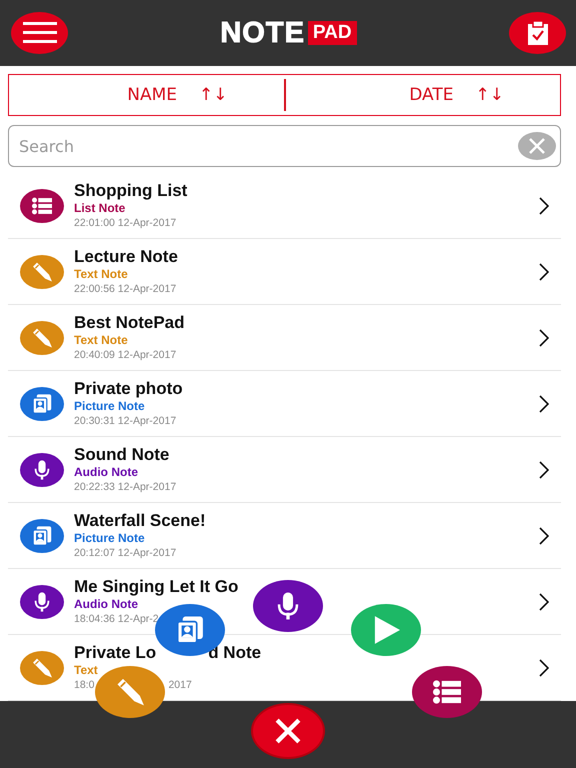  What do you see at coordinates (180, 685) in the screenshot?
I see `note-date: 2017` at bounding box center [180, 685].